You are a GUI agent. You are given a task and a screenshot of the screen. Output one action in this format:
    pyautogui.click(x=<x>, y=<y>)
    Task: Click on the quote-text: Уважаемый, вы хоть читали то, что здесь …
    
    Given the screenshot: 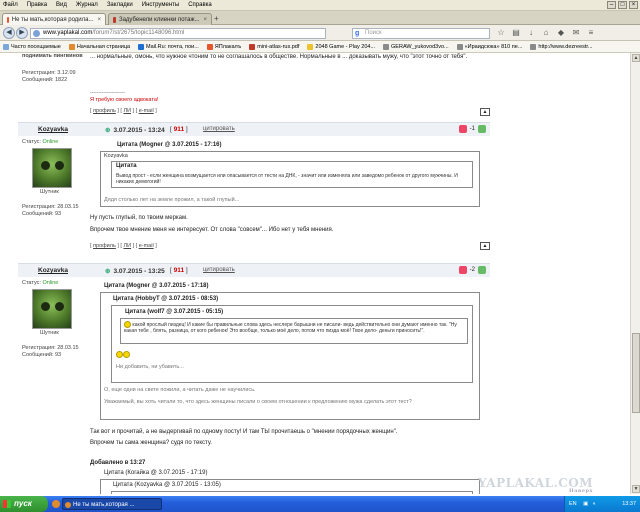 What is the action you would take?
    pyautogui.click(x=258, y=402)
    